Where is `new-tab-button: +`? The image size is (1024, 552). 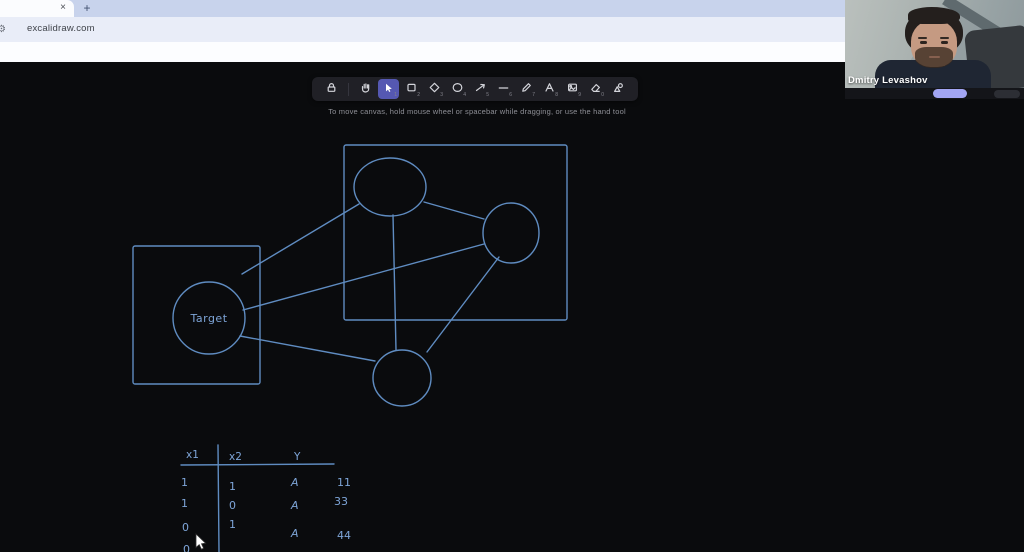 new-tab-button: + is located at coordinates (87, 8).